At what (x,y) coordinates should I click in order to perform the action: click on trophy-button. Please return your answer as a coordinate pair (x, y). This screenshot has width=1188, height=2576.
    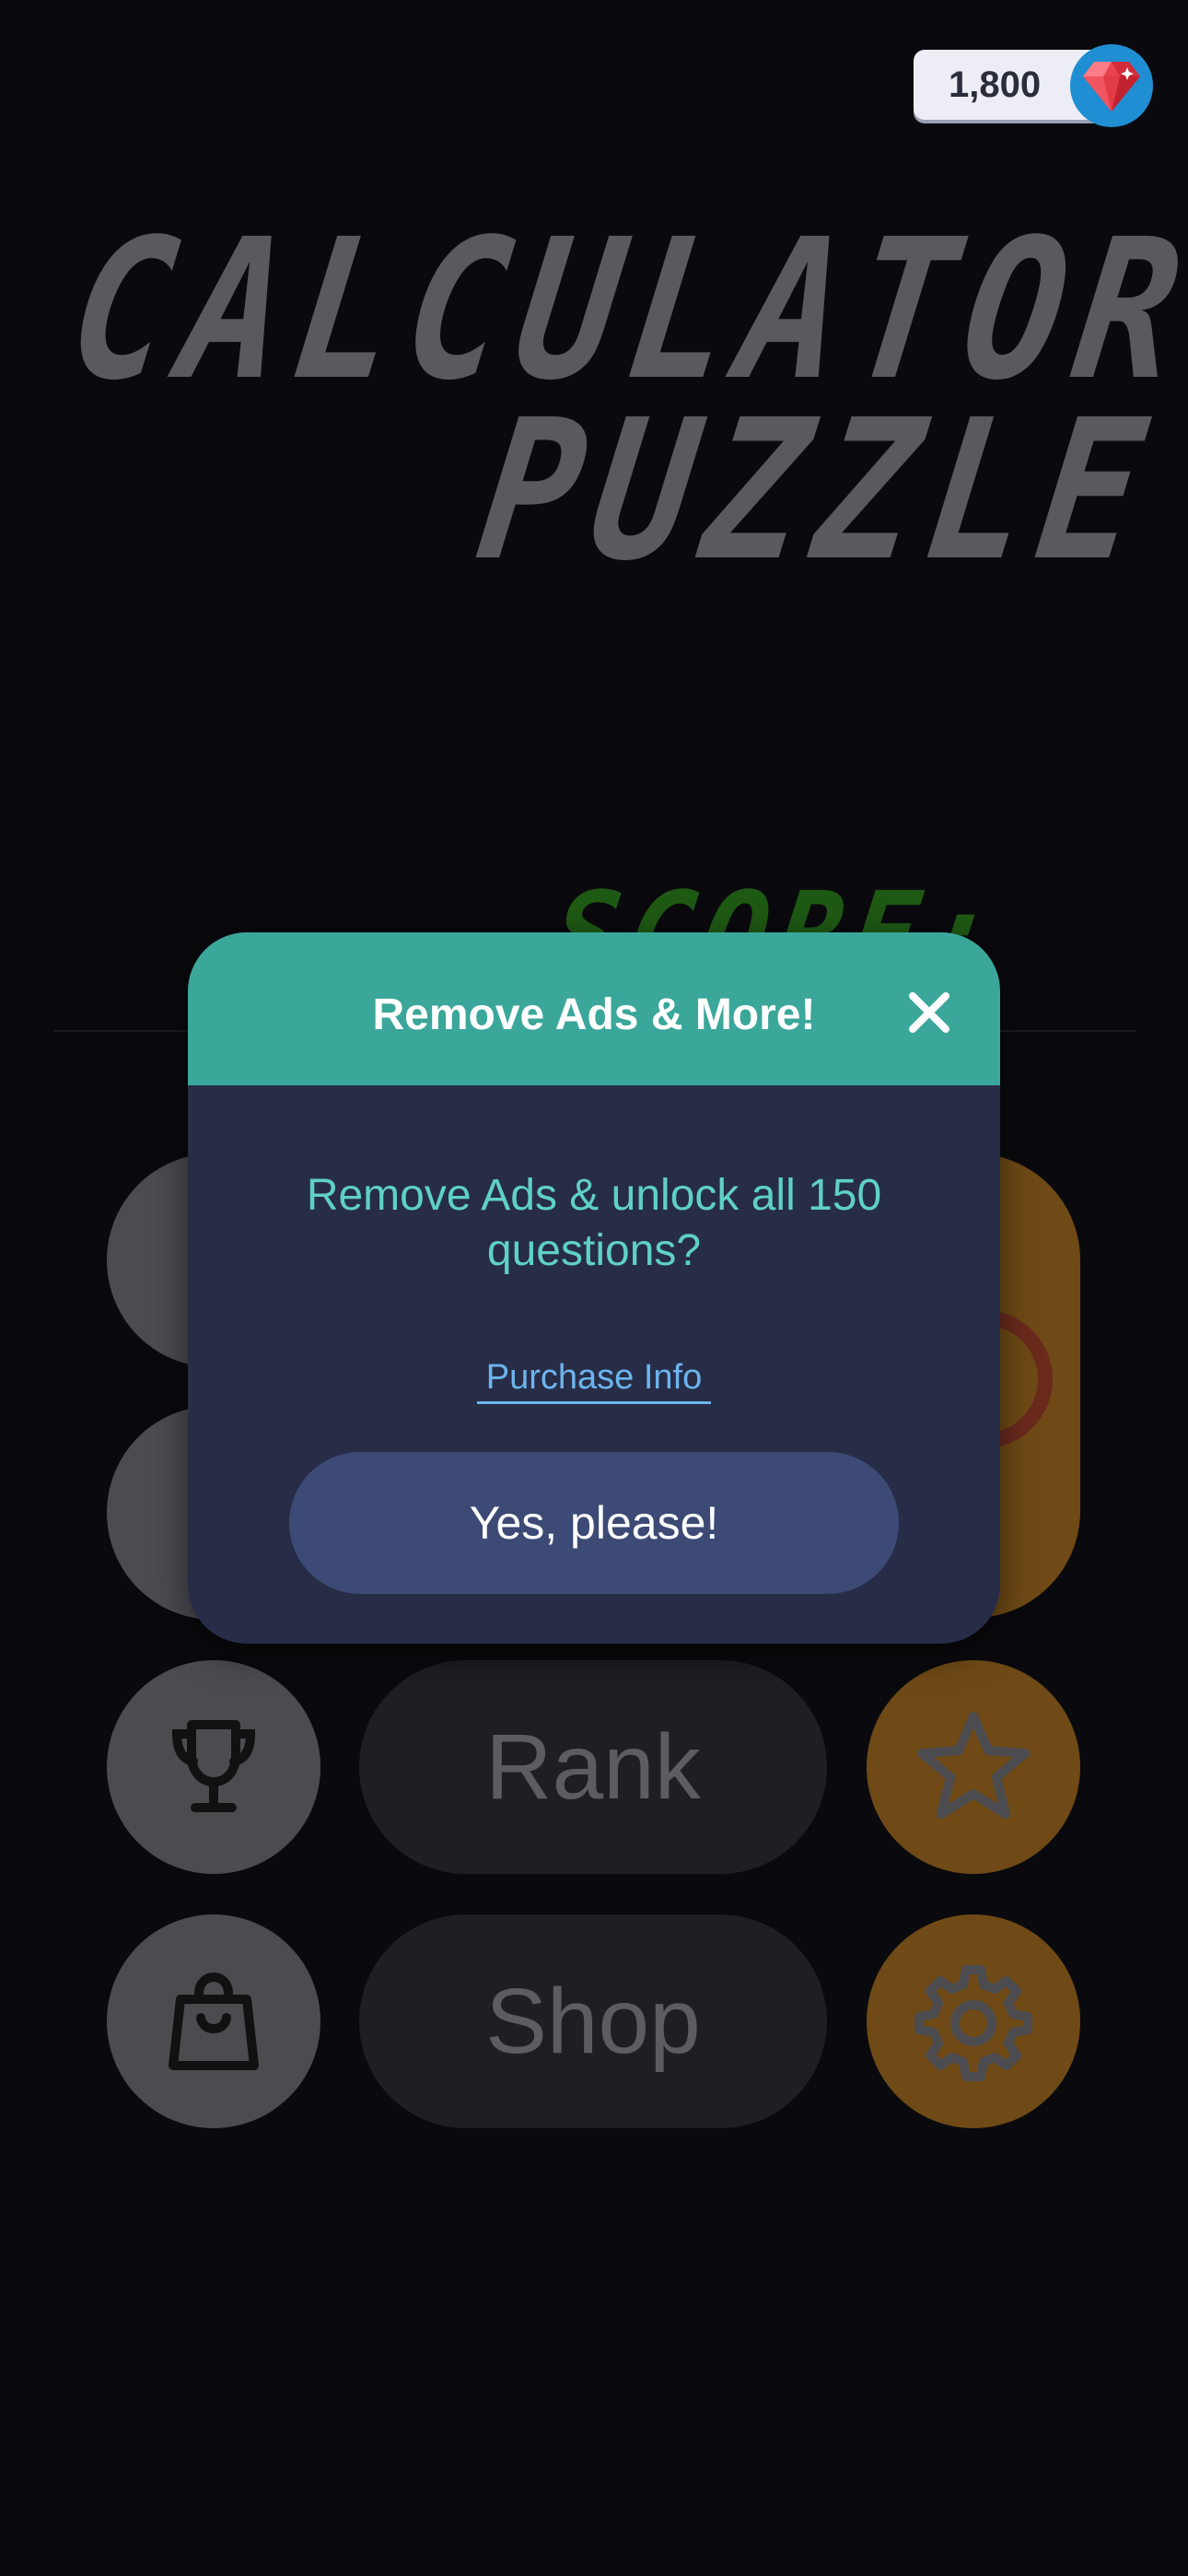
    Looking at the image, I should click on (213, 1767).